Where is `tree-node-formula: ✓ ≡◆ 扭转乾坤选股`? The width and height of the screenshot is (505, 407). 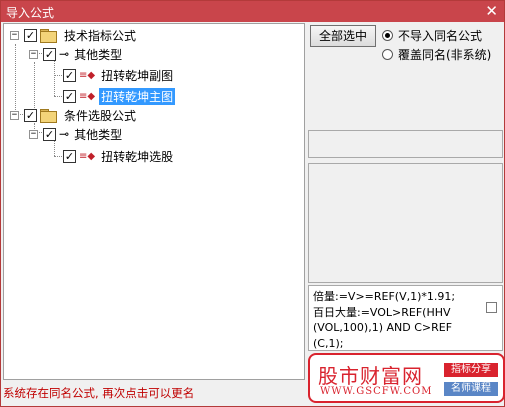
tree-node-formula: ✓ ≡◆ 扭转乾坤选股 is located at coordinates (119, 156).